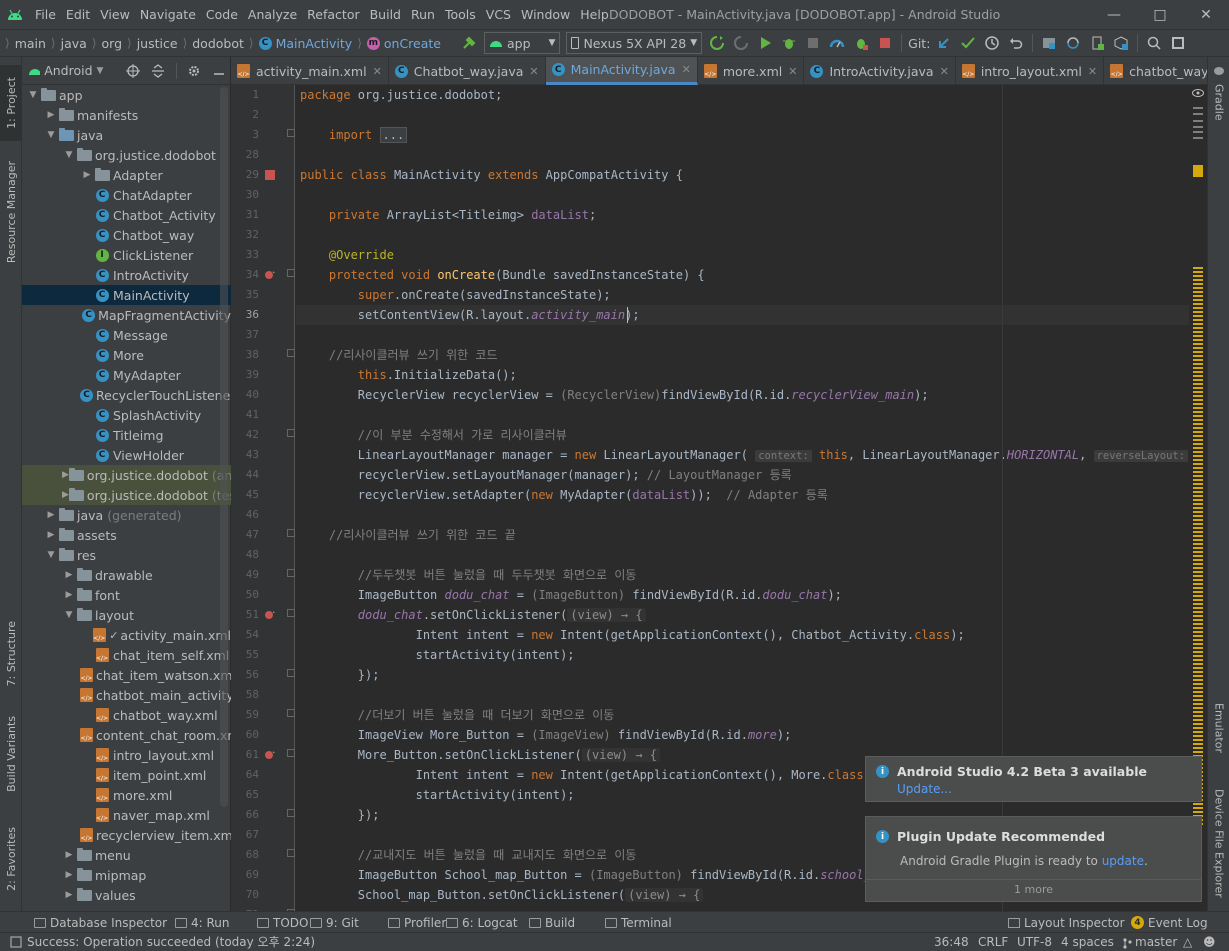 The image size is (1229, 951). Describe the element at coordinates (126, 535) in the screenshot. I see `tree-item: ▶ assets` at that location.